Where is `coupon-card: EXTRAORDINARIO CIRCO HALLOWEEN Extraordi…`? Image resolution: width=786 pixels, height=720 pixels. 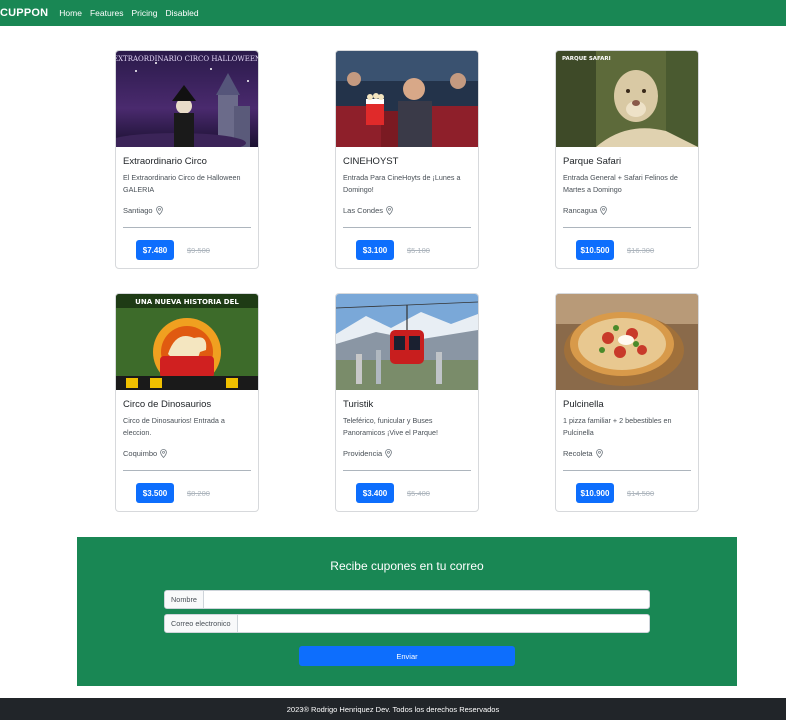 coupon-card: EXTRAORDINARIO CIRCO HALLOWEEN Extraordi… is located at coordinates (187, 159).